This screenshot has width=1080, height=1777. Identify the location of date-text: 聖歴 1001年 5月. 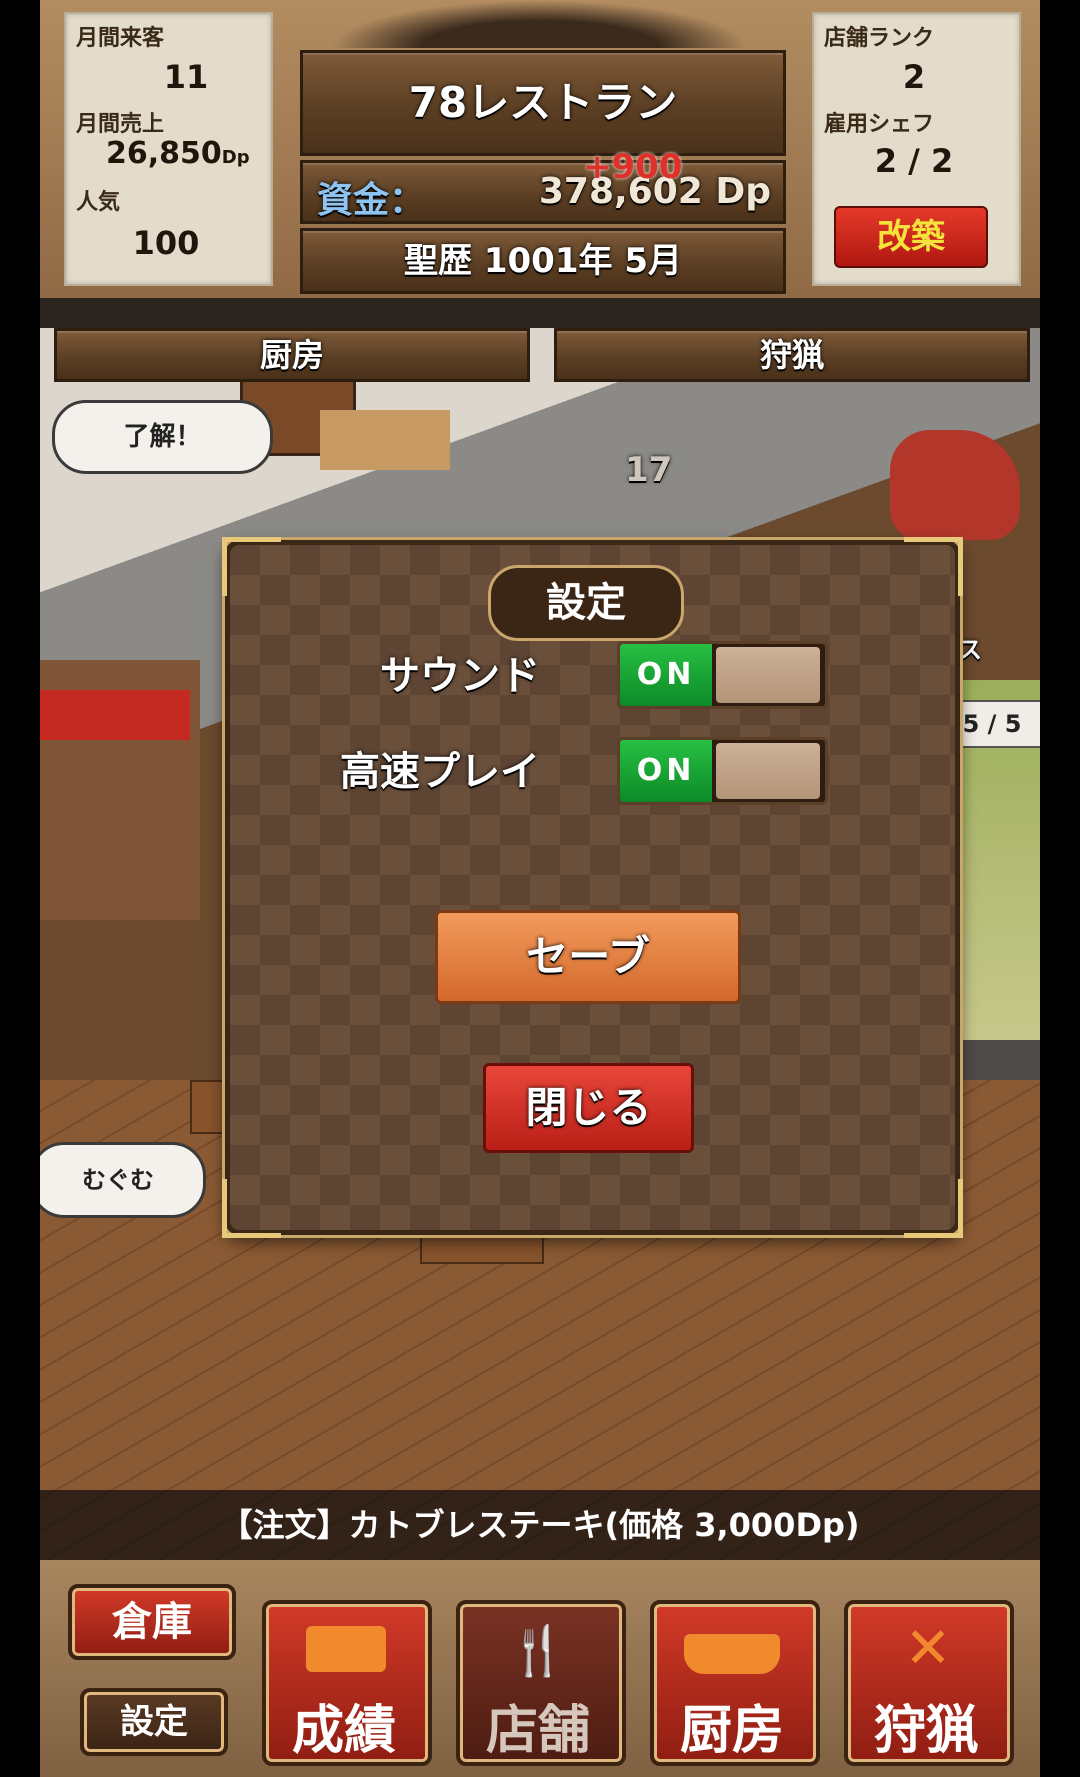
(543, 261).